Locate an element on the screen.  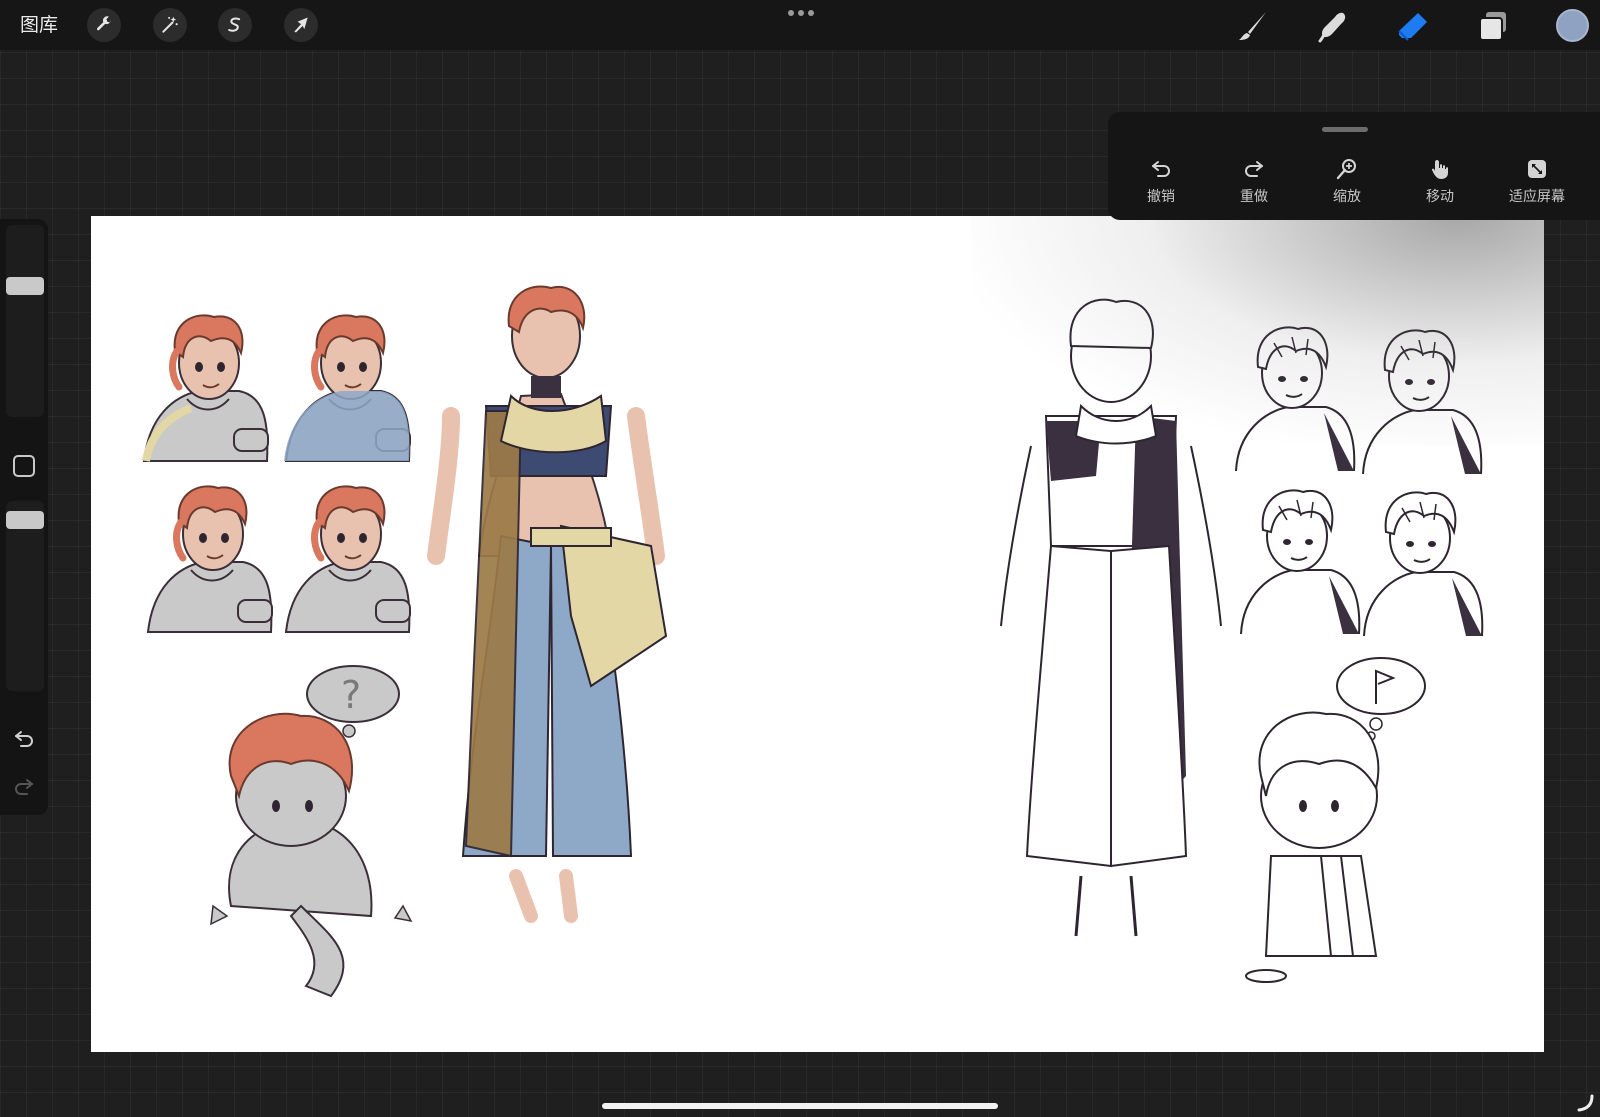
quick-menu-corner-icon is located at coordinates (1586, 1103).